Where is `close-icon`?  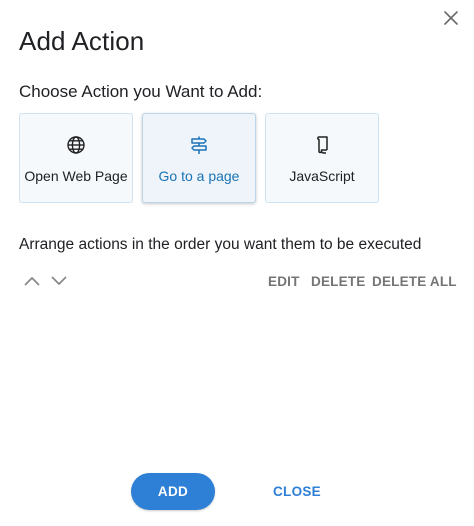 close-icon is located at coordinates (451, 18).